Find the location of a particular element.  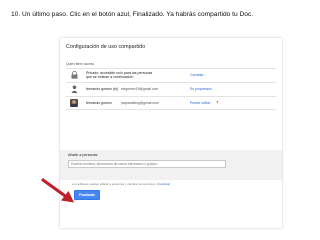

avatar-icon is located at coordinates (74, 103).